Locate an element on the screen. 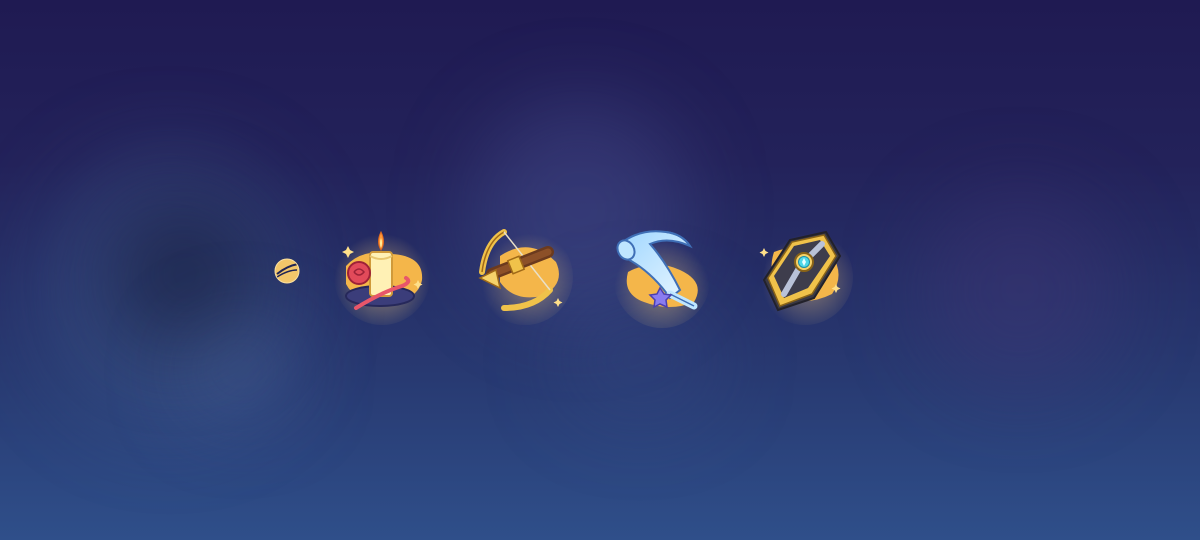 The width and height of the screenshot is (1200, 540). erudition-path-icon is located at coordinates (287, 271).